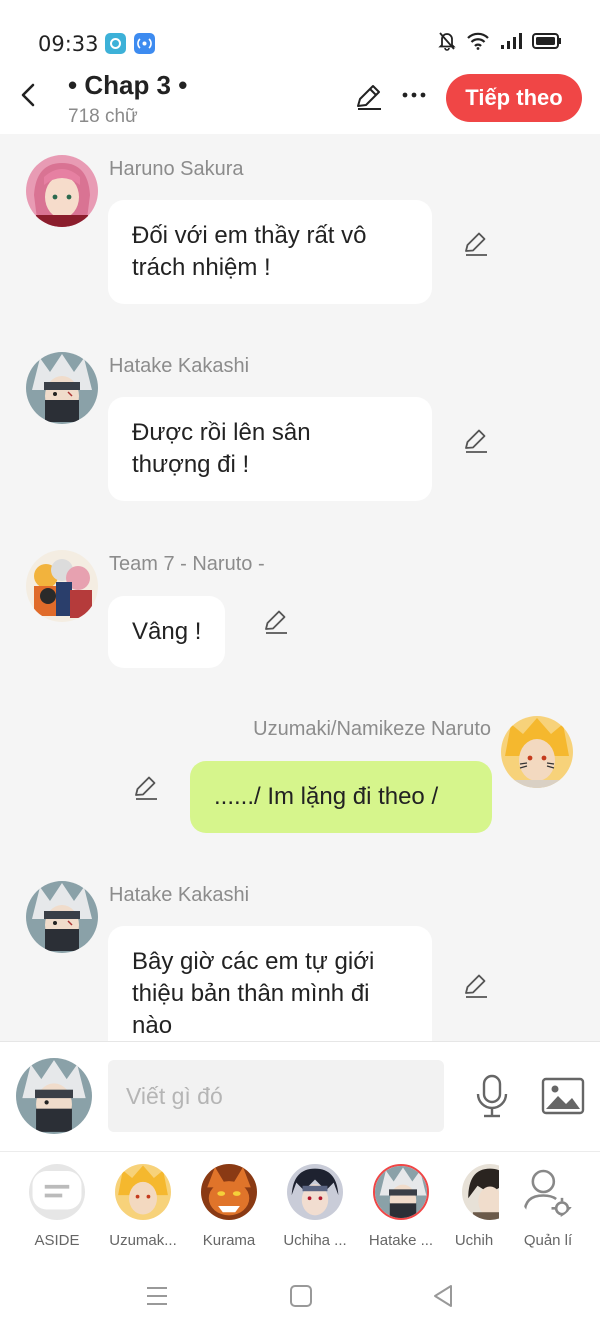 The image size is (600, 1333). Describe the element at coordinates (187, 564) in the screenshot. I see `speaker-name: Team 7 - Naruto -` at that location.